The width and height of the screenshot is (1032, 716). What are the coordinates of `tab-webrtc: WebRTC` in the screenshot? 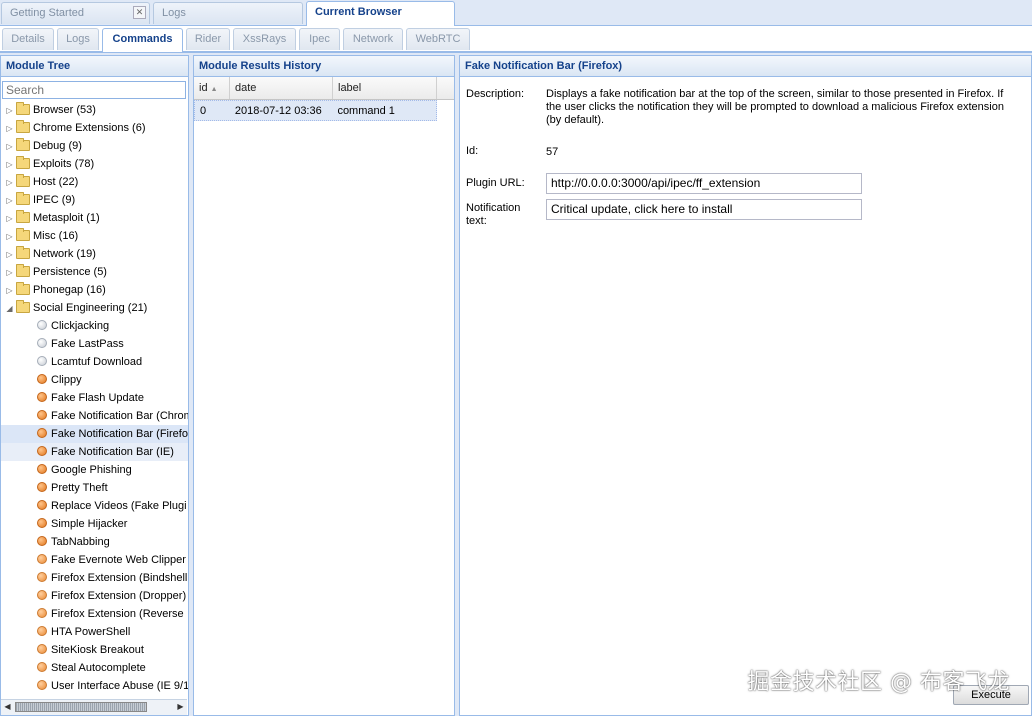 It's located at (438, 39).